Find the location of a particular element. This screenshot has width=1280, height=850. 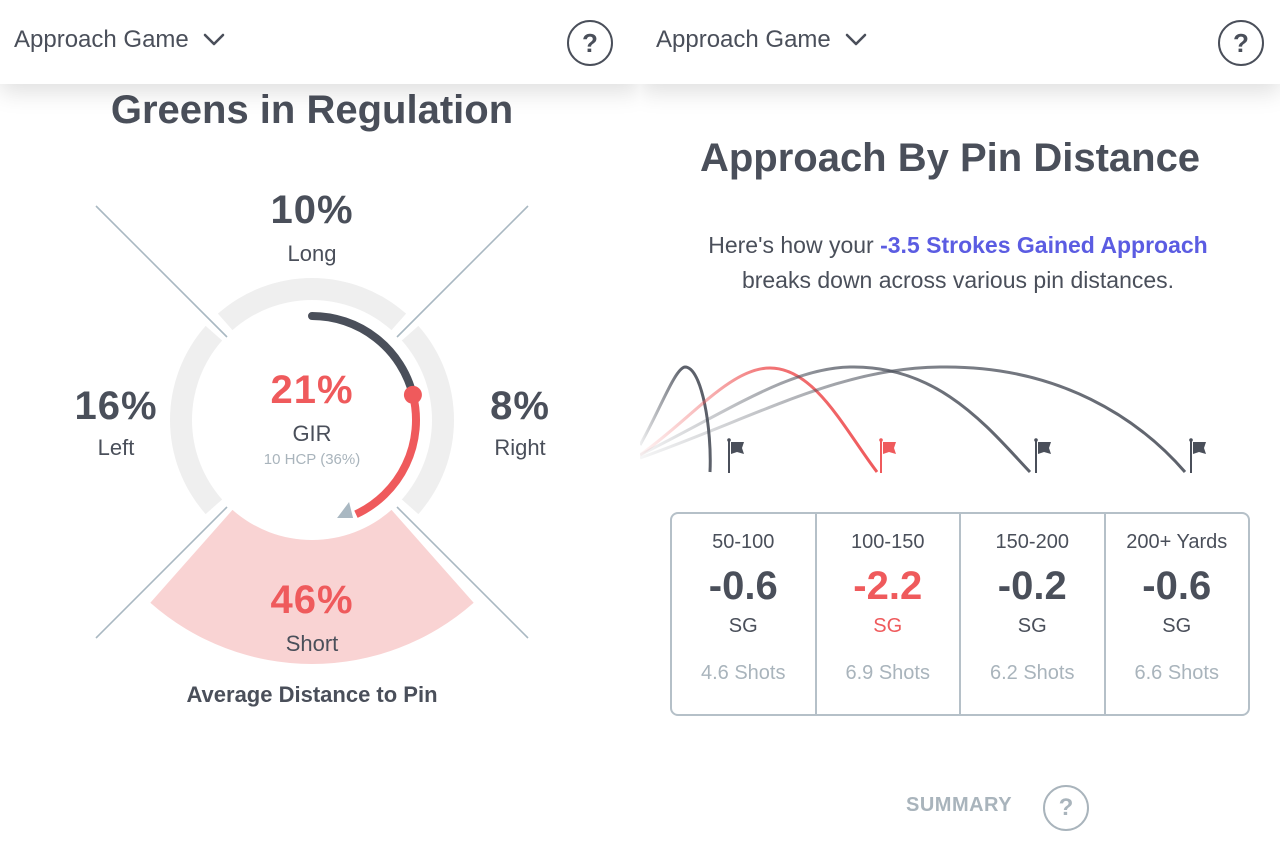

miss-right: 8% Right is located at coordinates (520, 422).